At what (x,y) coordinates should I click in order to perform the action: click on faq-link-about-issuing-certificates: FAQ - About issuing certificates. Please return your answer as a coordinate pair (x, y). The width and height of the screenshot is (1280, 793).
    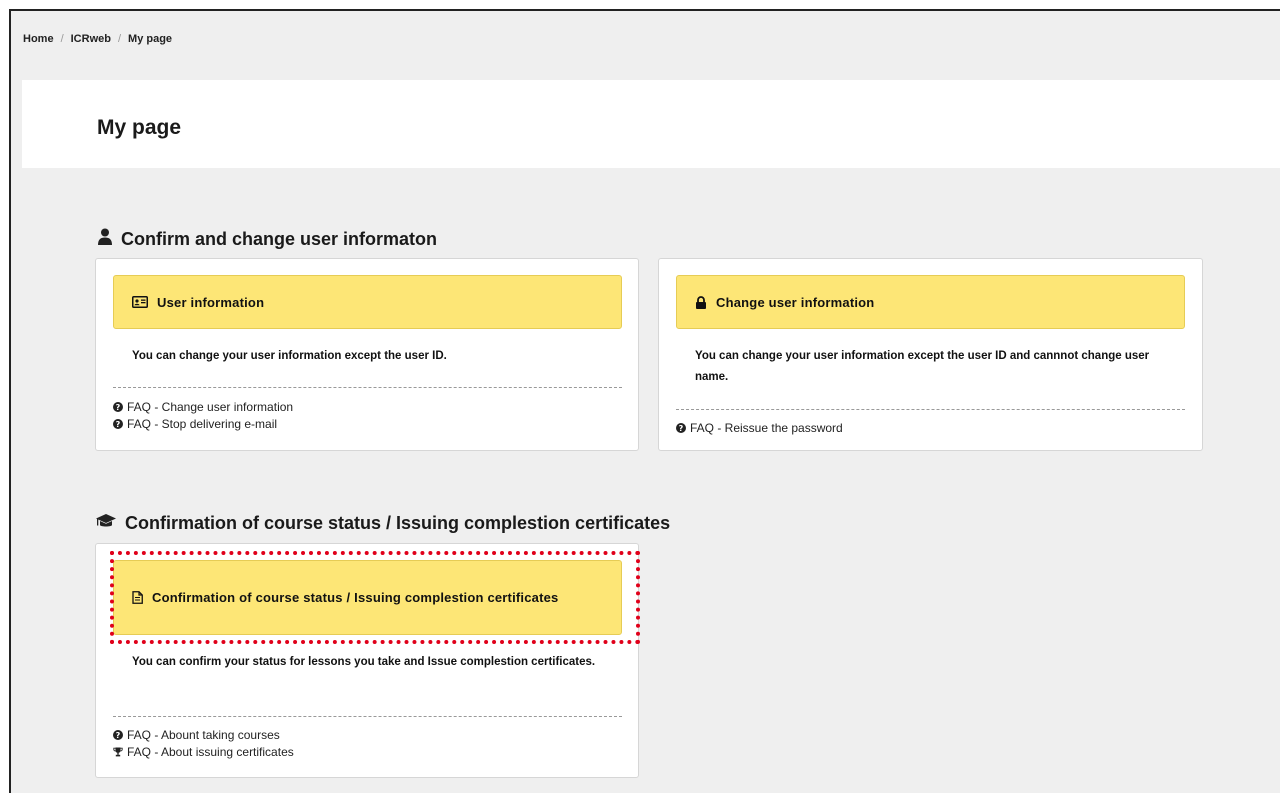
    Looking at the image, I should click on (203, 751).